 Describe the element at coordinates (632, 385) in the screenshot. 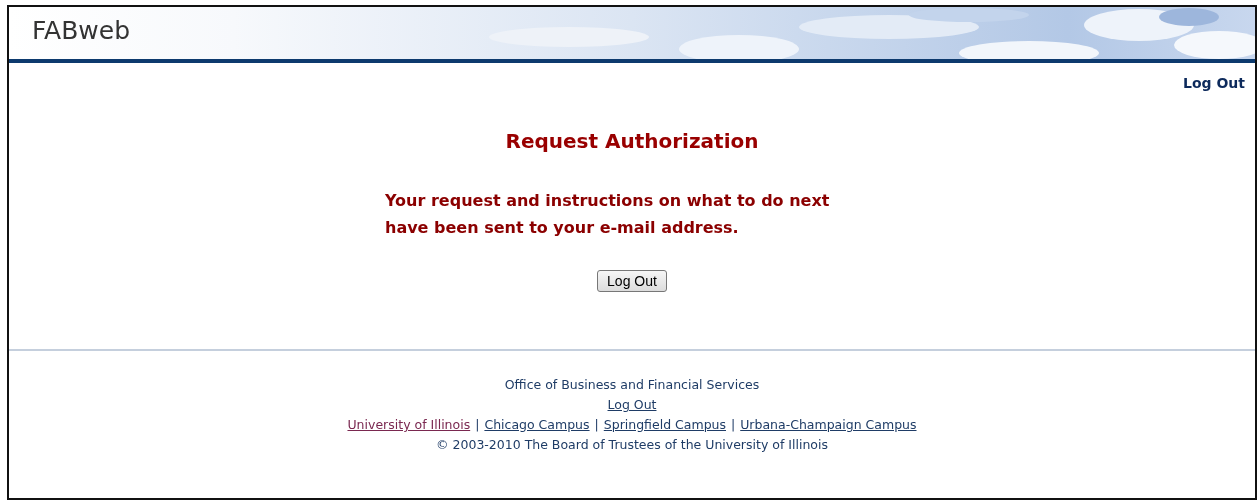

I see `office-name: Office of Business and Financial Services` at that location.